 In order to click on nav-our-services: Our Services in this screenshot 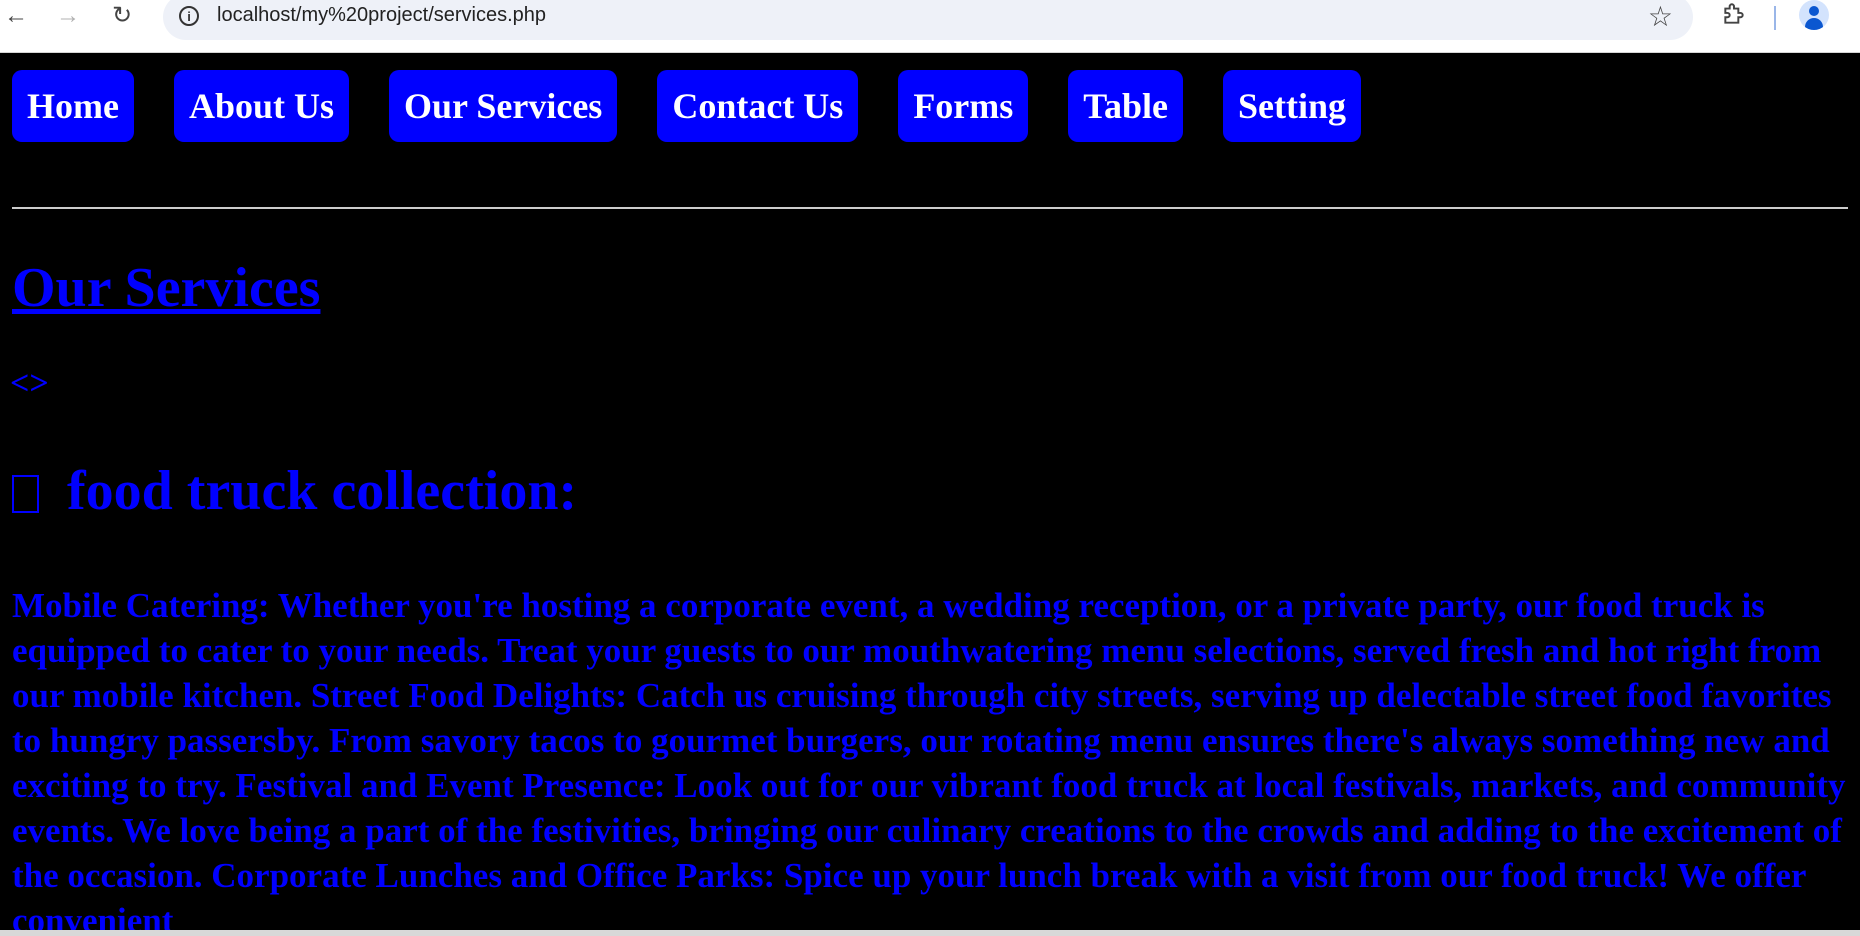, I will do `click(503, 106)`.